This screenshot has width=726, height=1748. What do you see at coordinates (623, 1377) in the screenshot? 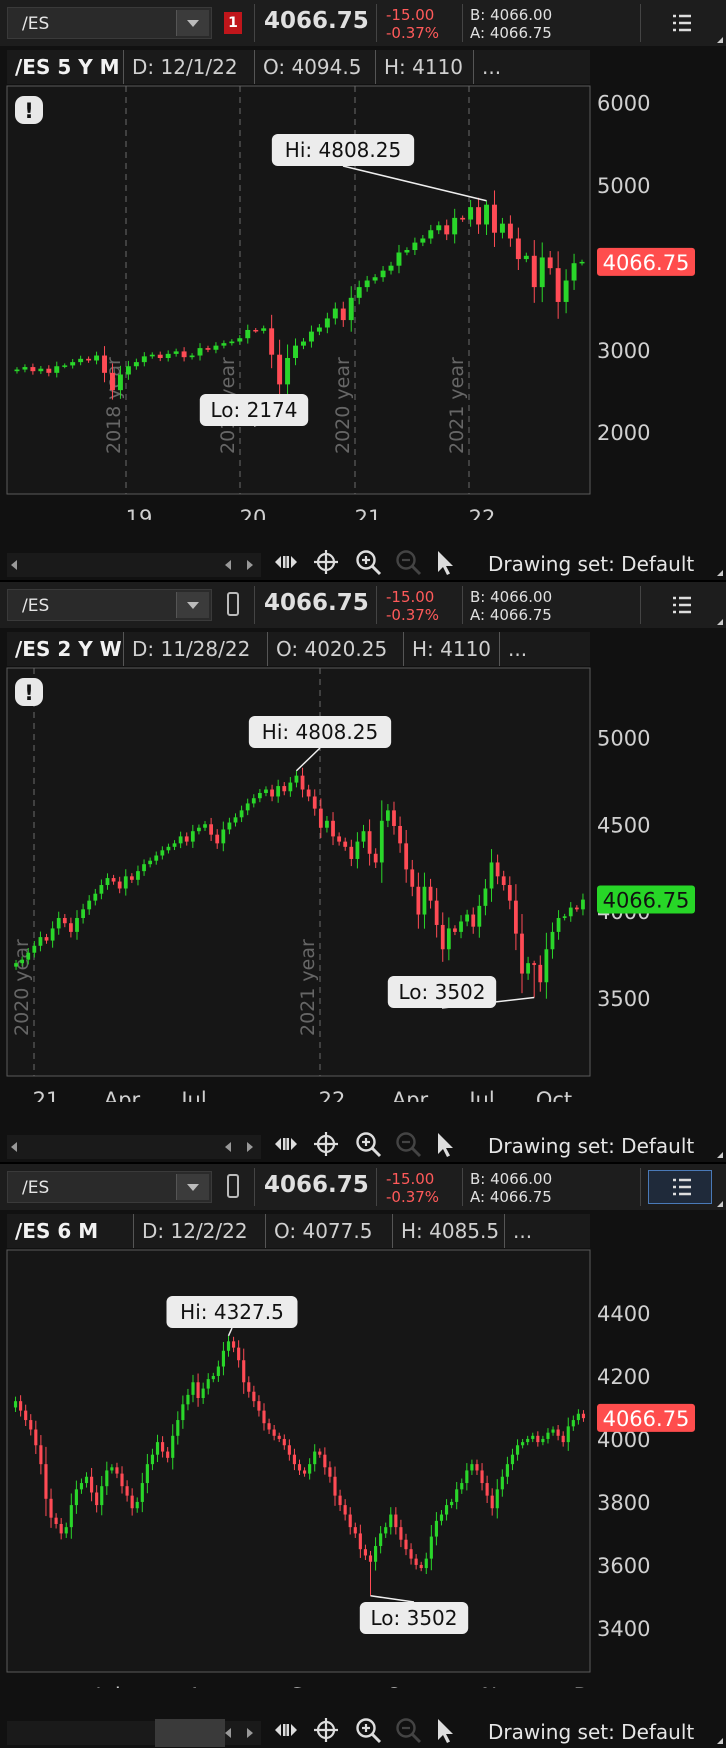
I see `y-tick-label: 4200` at bounding box center [623, 1377].